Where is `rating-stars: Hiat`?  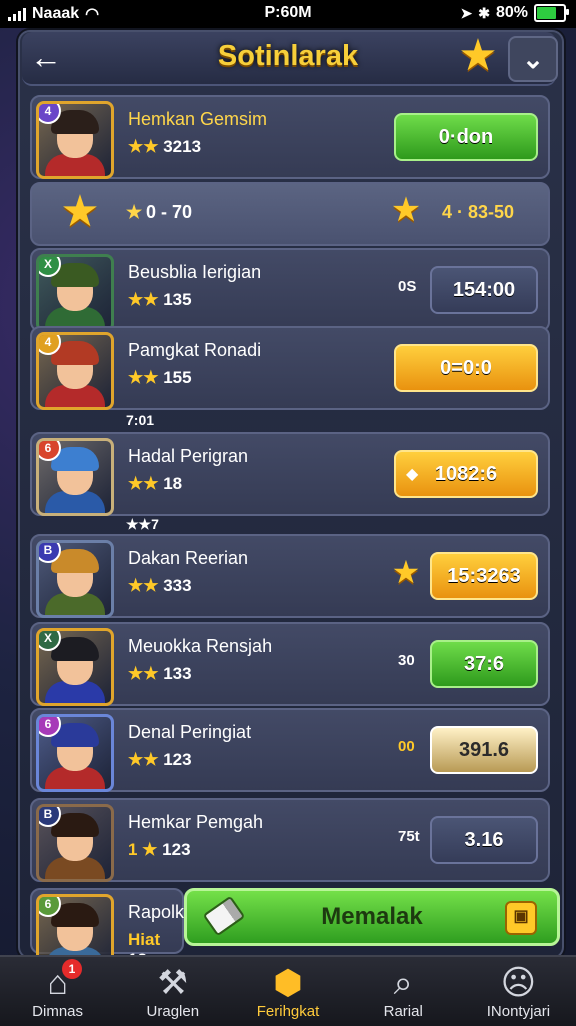 rating-stars: Hiat is located at coordinates (144, 939).